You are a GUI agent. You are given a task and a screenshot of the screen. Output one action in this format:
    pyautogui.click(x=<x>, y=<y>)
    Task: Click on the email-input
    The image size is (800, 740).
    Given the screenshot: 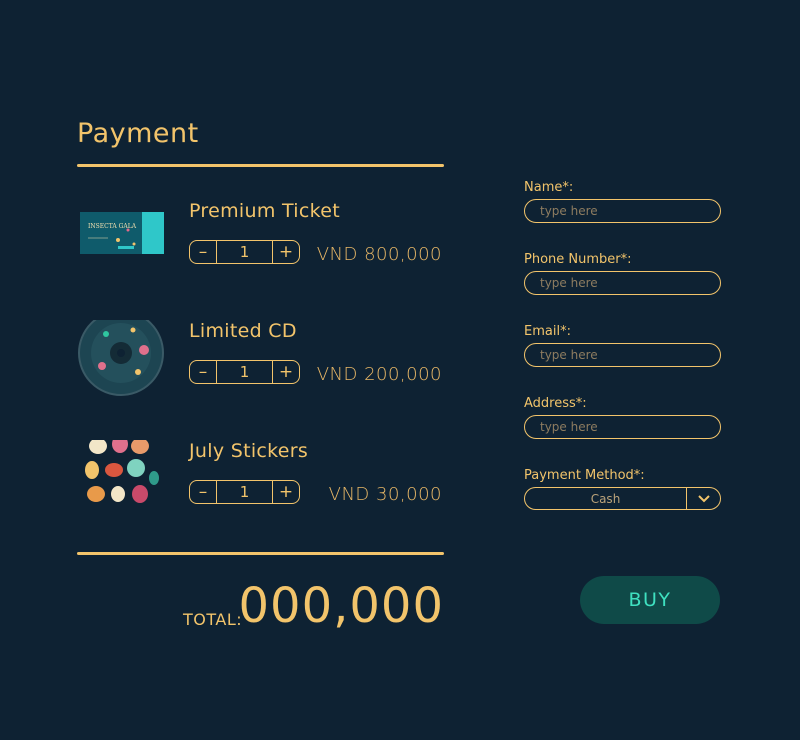 What is the action you would take?
    pyautogui.click(x=622, y=355)
    